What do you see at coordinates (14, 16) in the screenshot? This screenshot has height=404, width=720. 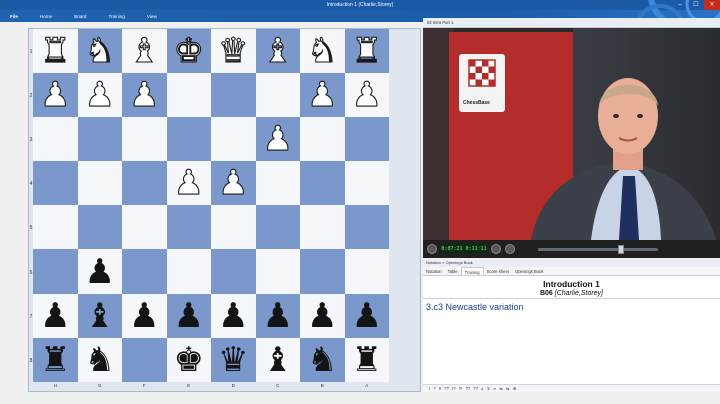 I see `menu-file: File` at bounding box center [14, 16].